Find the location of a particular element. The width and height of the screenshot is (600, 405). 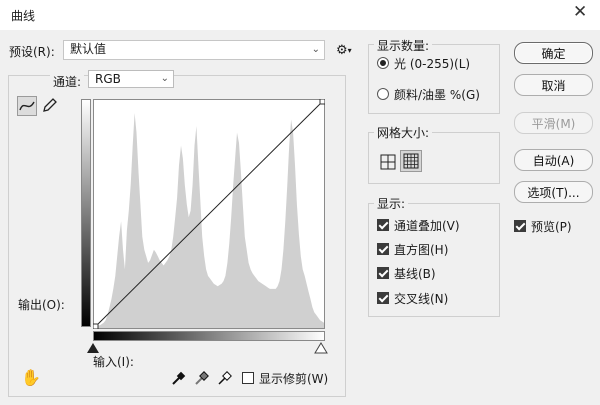

grid-size-title: 网格大小: is located at coordinates (403, 132).